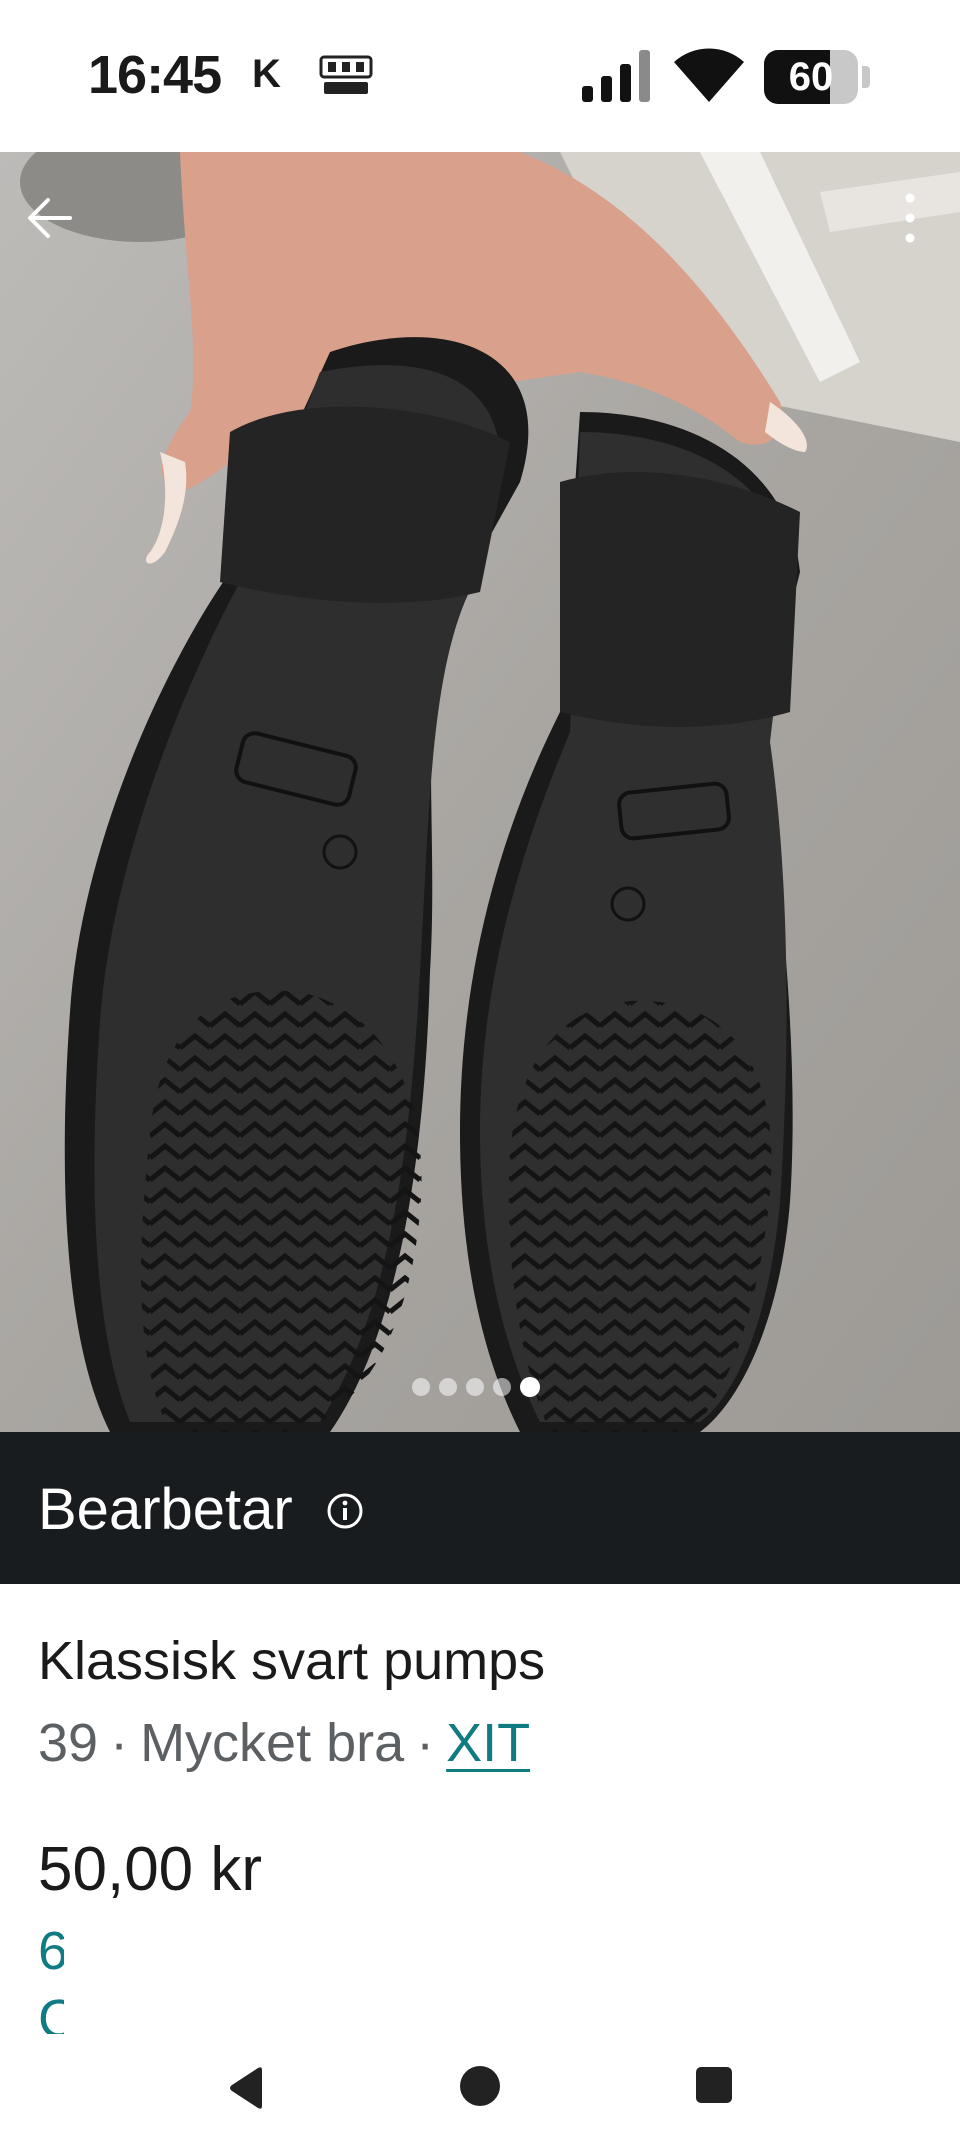  I want to click on item-meta: 39 · Mycket bra · XIT, so click(284, 1743).